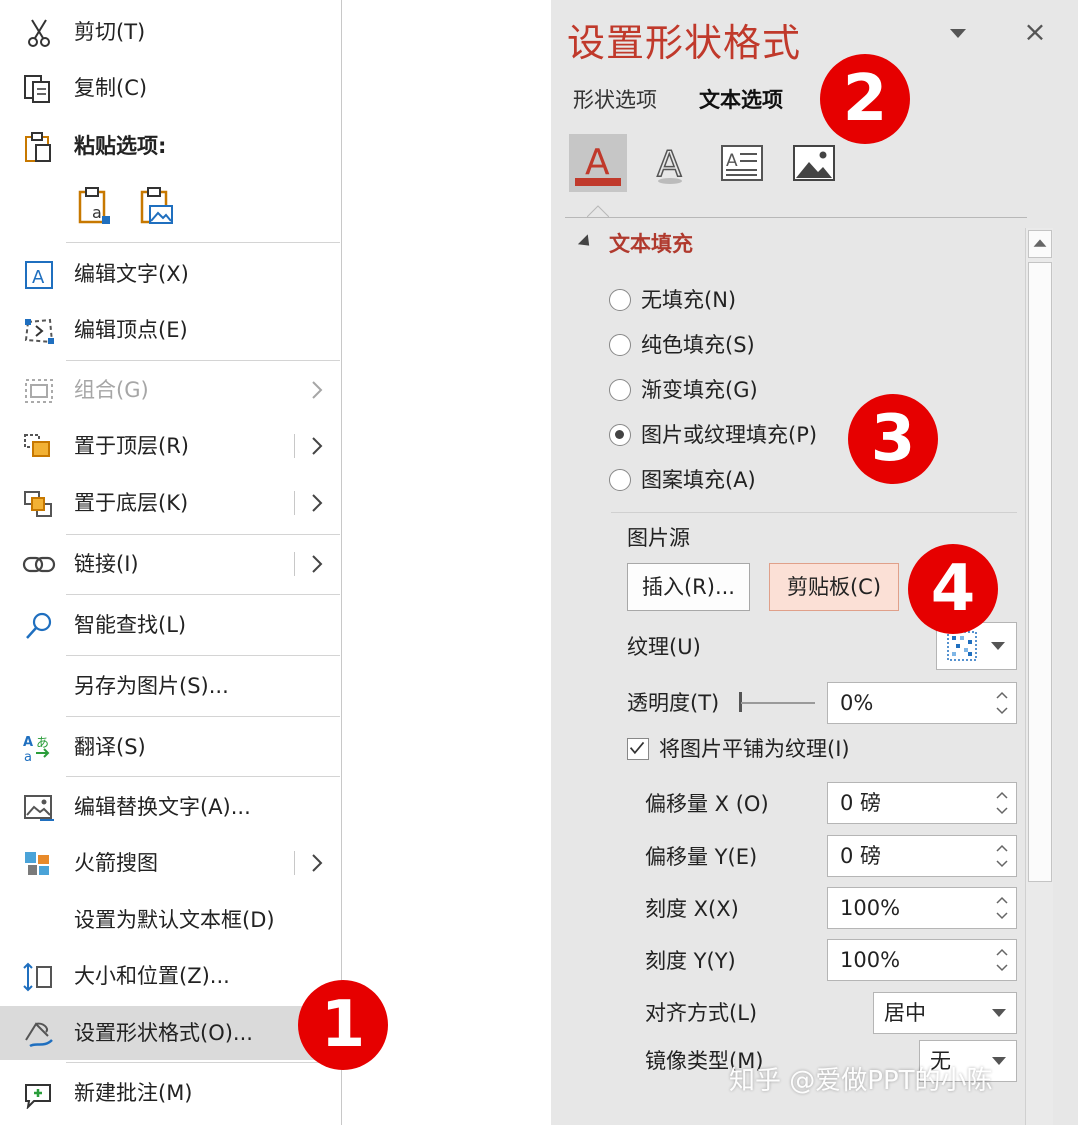 This screenshot has width=1078, height=1125. I want to click on picture-icon, so click(814, 163).